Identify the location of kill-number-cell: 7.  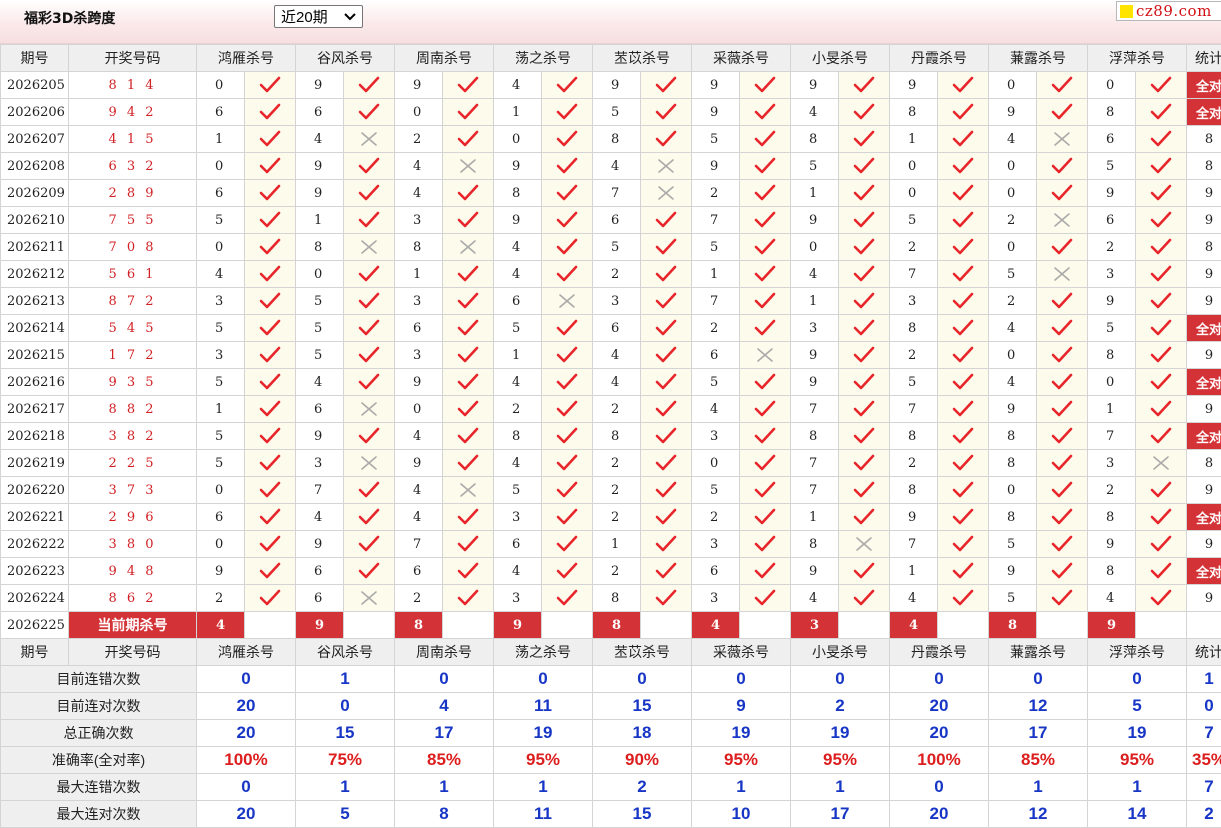
(617, 193).